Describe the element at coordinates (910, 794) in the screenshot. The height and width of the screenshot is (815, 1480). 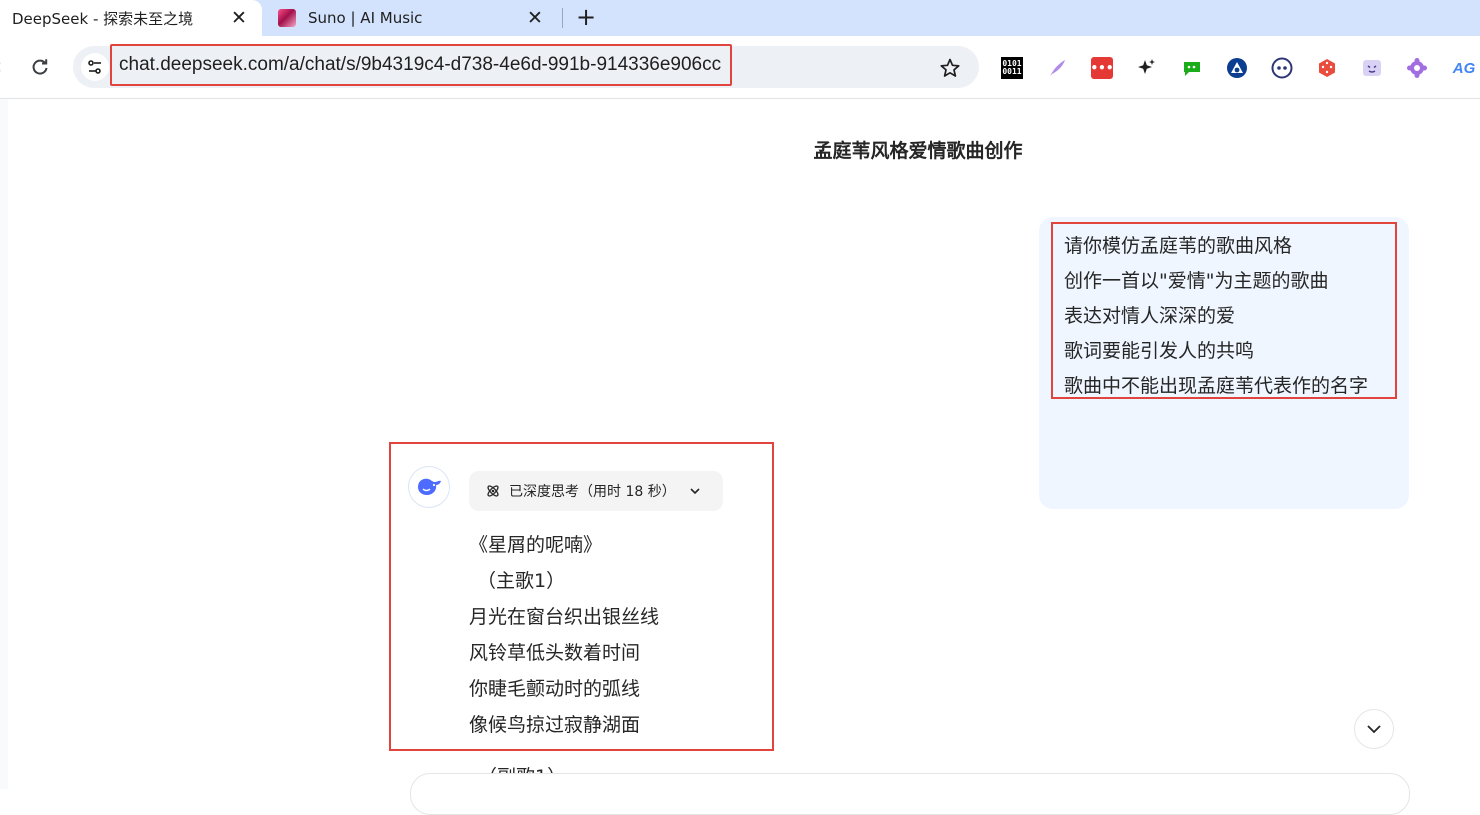
I see `message-input-box` at that location.